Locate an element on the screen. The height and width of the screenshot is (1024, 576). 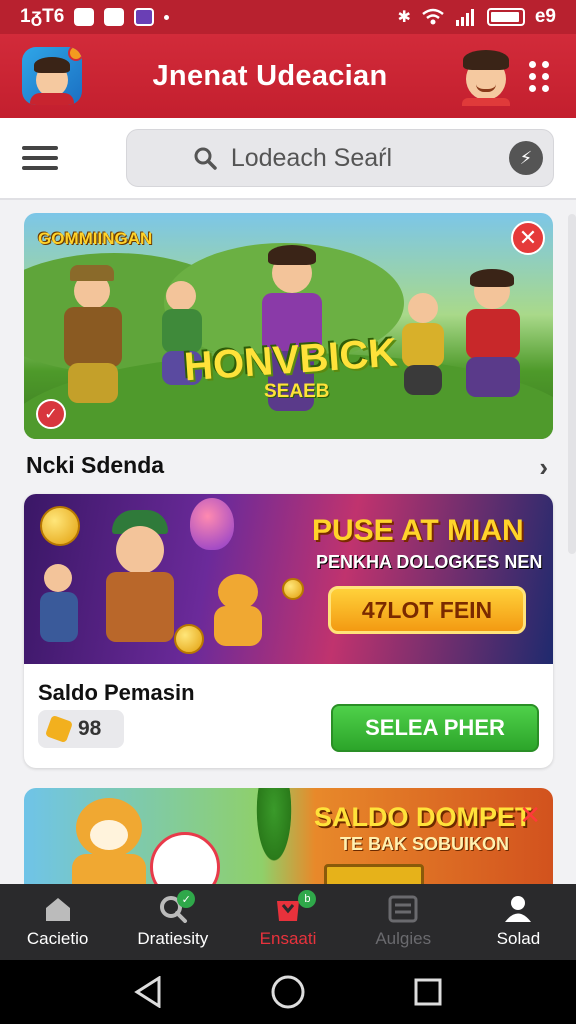
promo-subtitle: PENKHA DOLOGKES NEN is located at coordinates (429, 562).